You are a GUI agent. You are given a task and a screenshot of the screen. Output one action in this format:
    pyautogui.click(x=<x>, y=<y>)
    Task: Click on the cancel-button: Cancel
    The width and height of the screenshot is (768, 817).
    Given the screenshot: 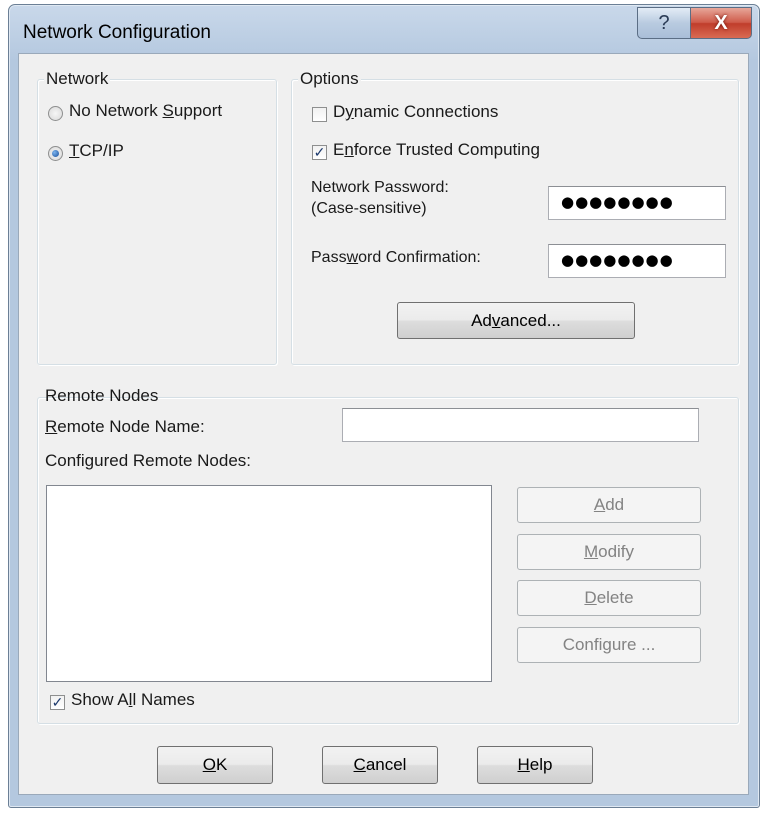 What is the action you would take?
    pyautogui.click(x=380, y=765)
    